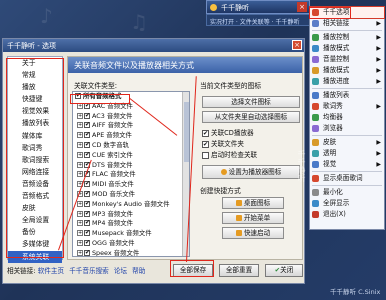 The image size is (386, 300). What do you see at coordinates (347, 142) in the screenshot?
I see `menu-item: 皮肤 ▶` at bounding box center [347, 142].